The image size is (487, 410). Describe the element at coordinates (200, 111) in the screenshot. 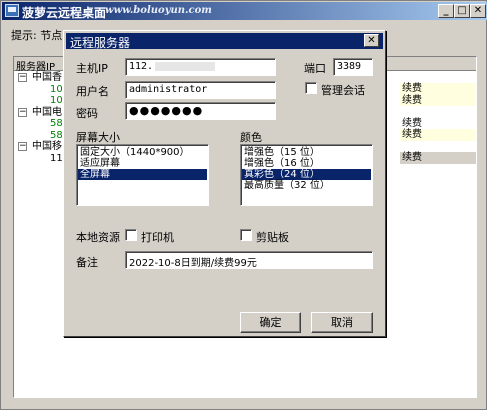

I see `password-field: ●●●●●●●` at that location.